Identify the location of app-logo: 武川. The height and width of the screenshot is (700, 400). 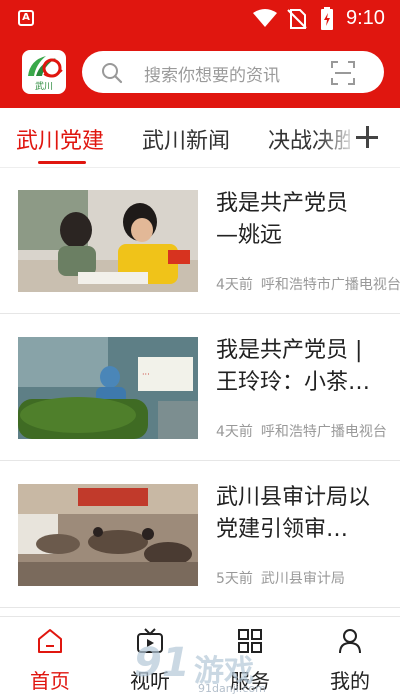
(44, 72).